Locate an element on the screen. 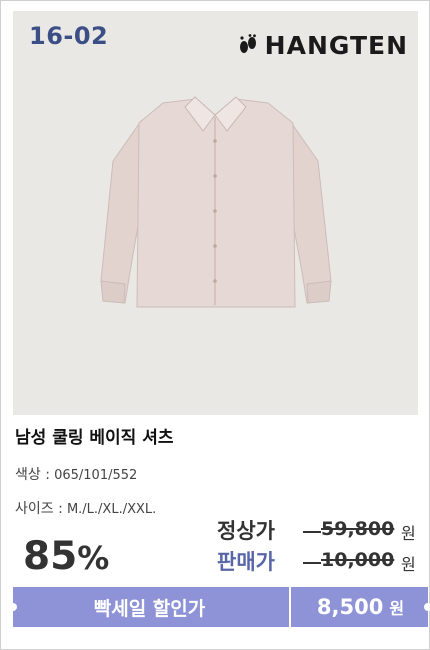 The height and width of the screenshot is (650, 430). discount-rate: 85% is located at coordinates (66, 556).